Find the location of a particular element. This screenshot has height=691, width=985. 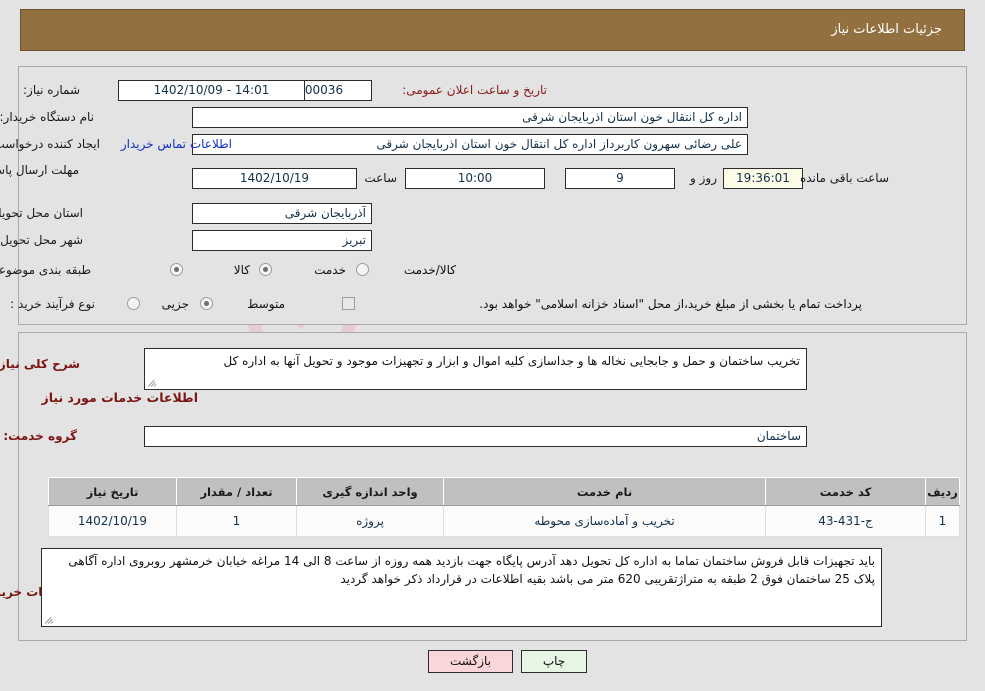

general-desc-label: شرح کلی نیاز: is located at coordinates (40, 364).